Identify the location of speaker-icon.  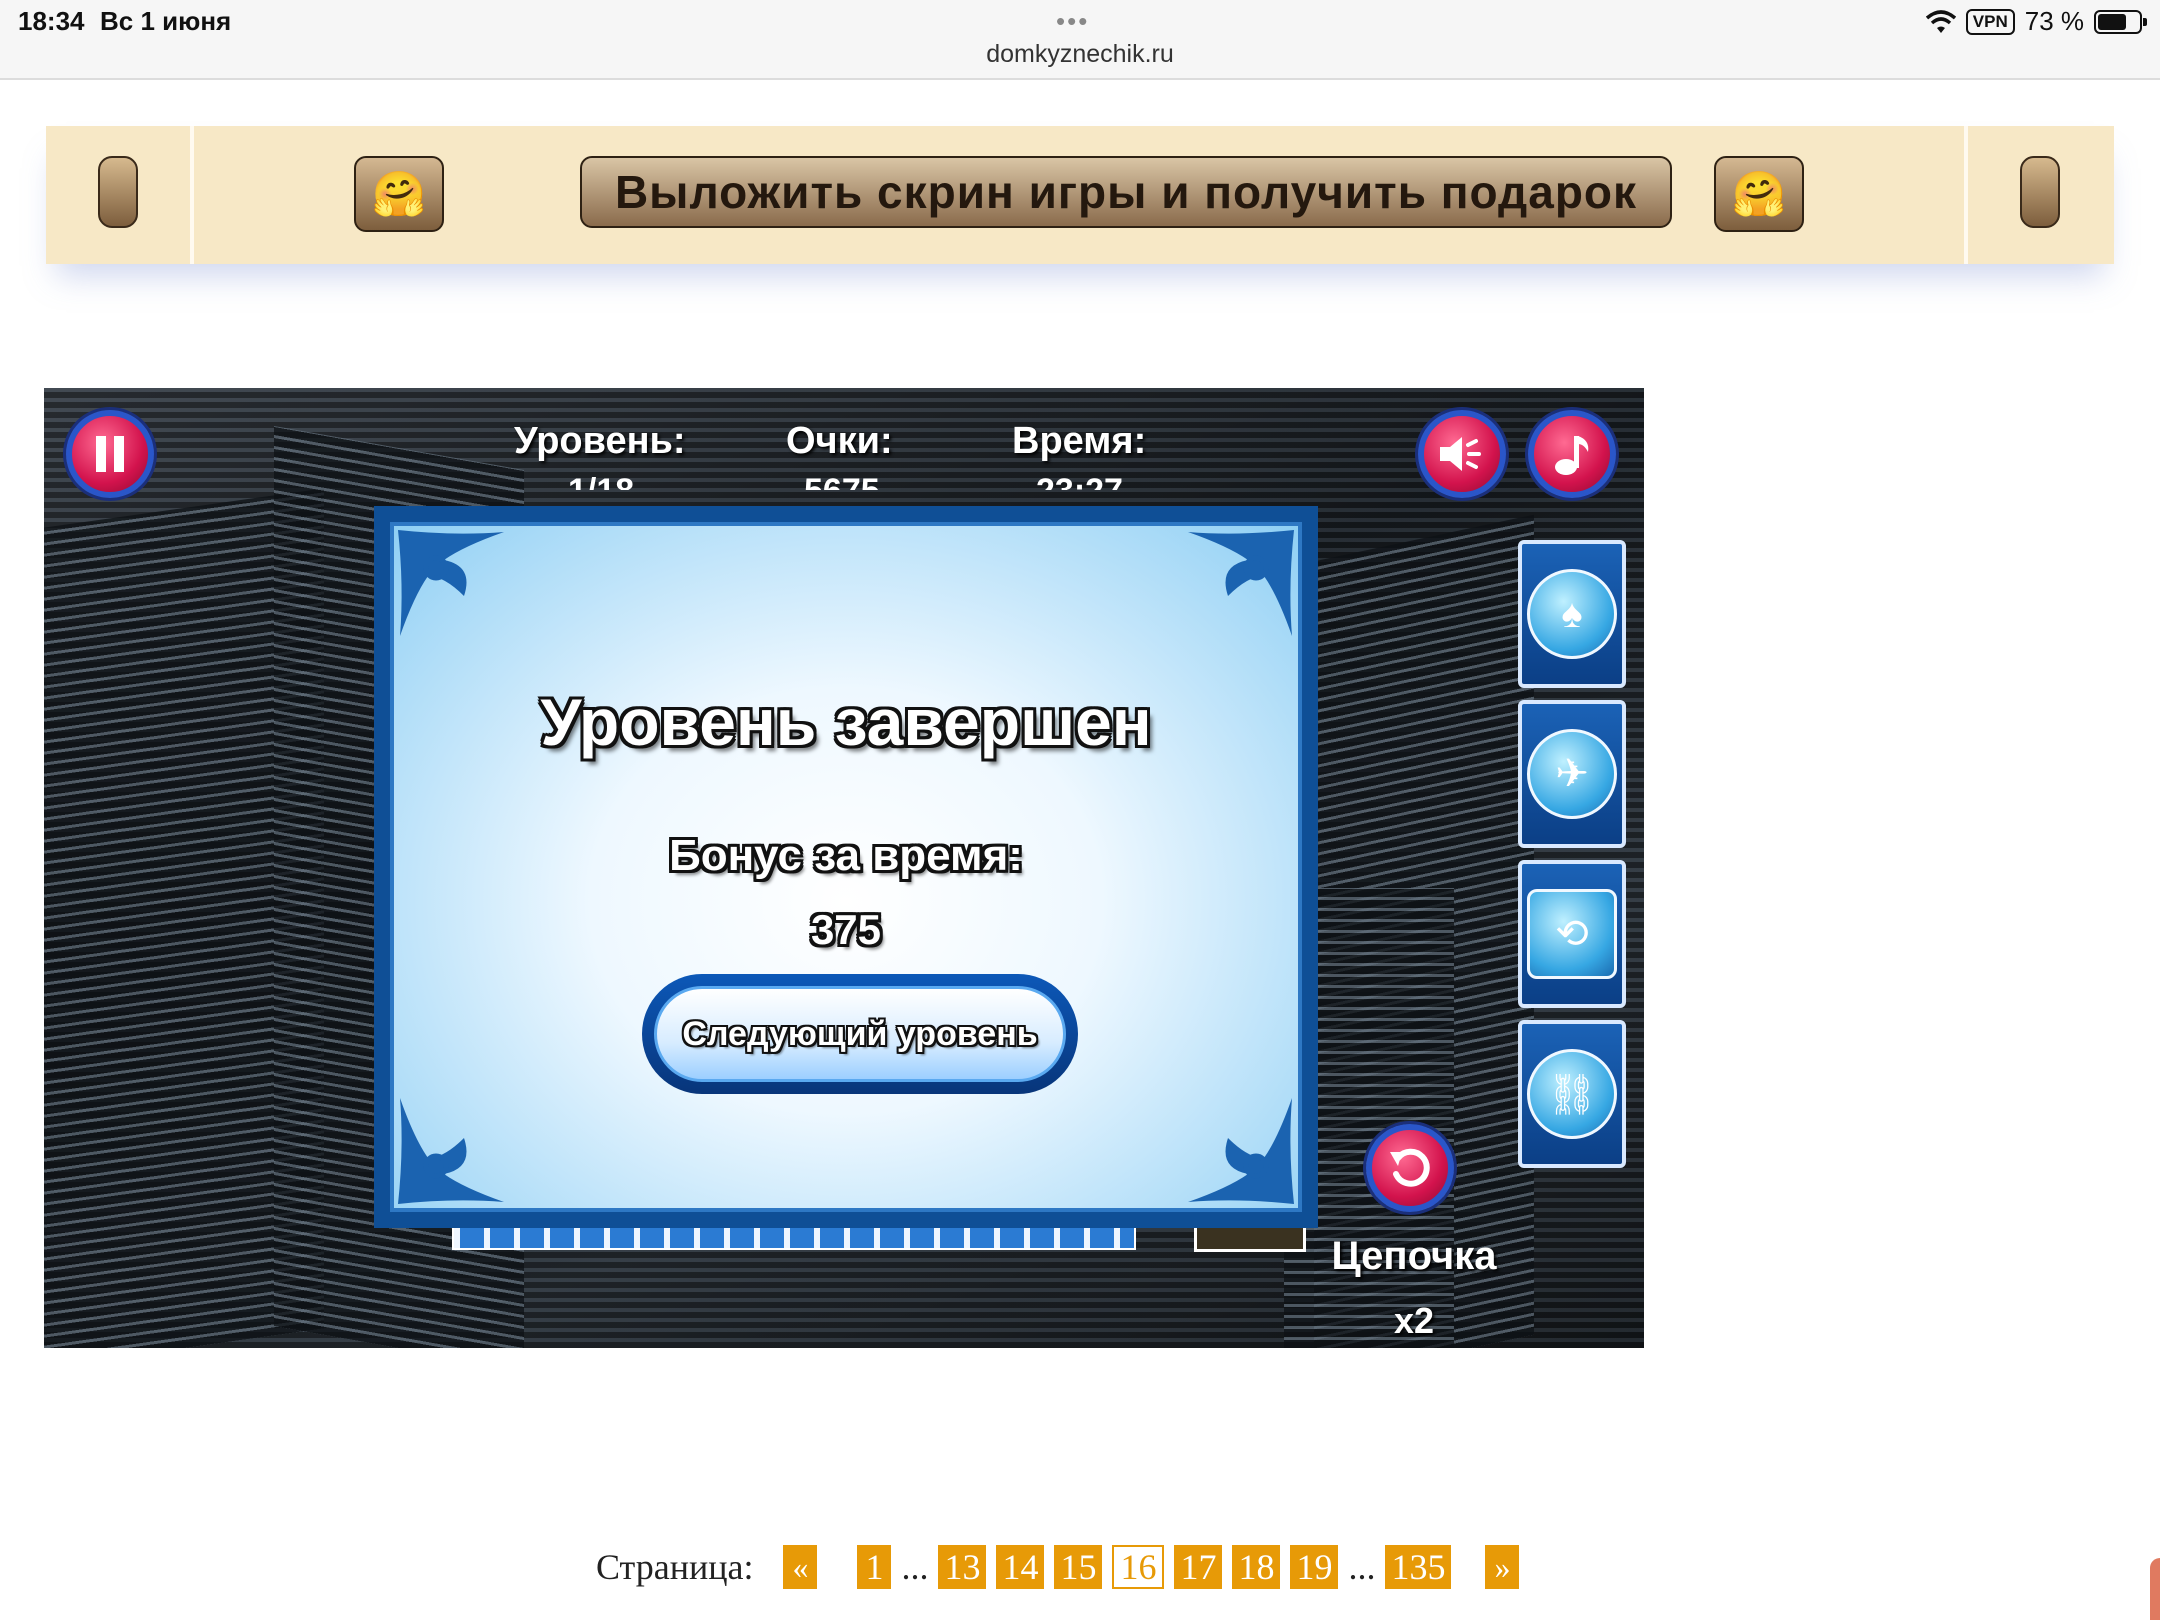
(1460, 454).